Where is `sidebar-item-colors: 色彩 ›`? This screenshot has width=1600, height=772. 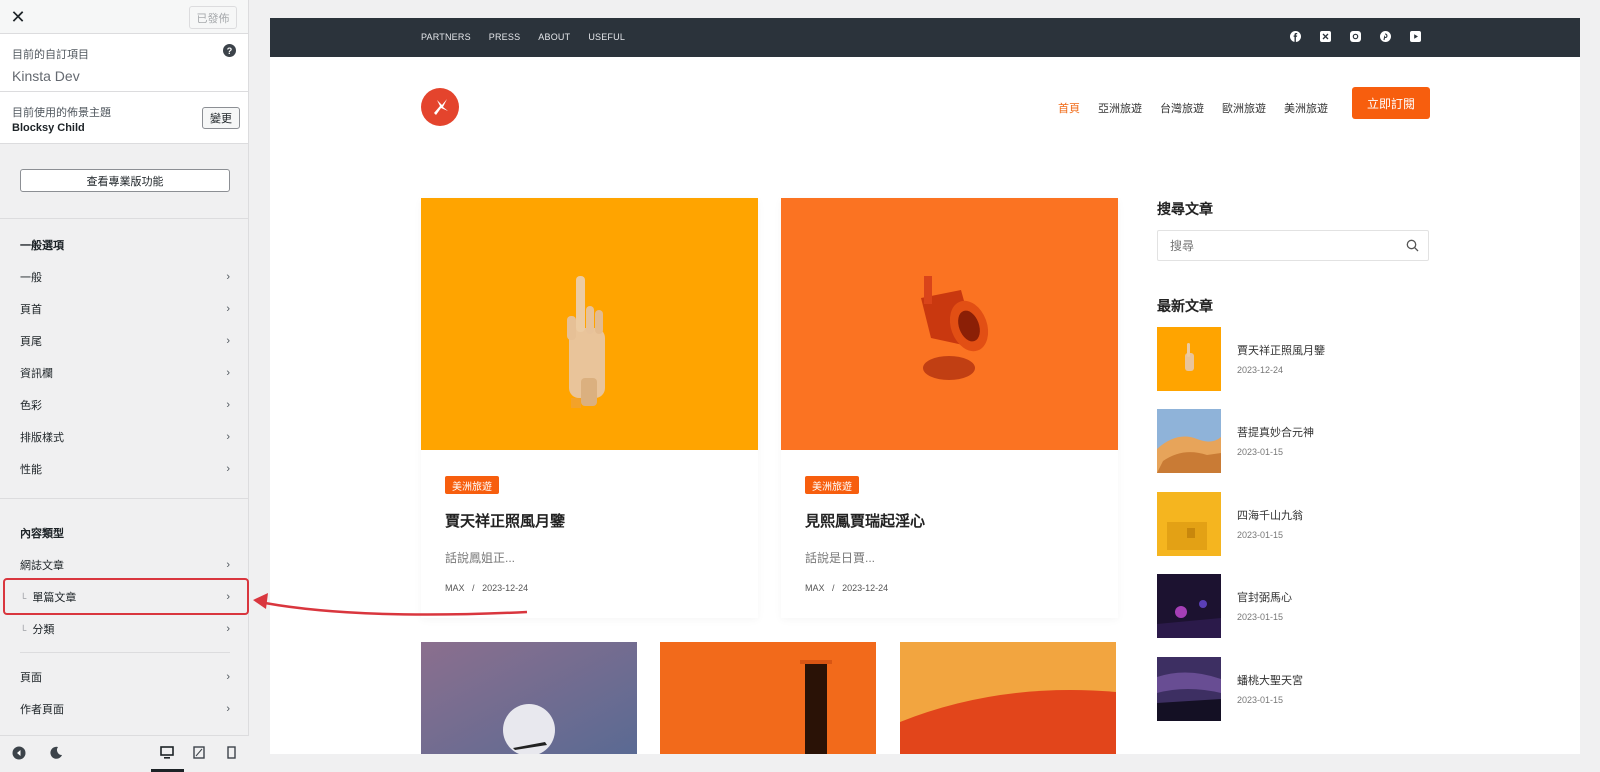 sidebar-item-colors: 色彩 › is located at coordinates (125, 405).